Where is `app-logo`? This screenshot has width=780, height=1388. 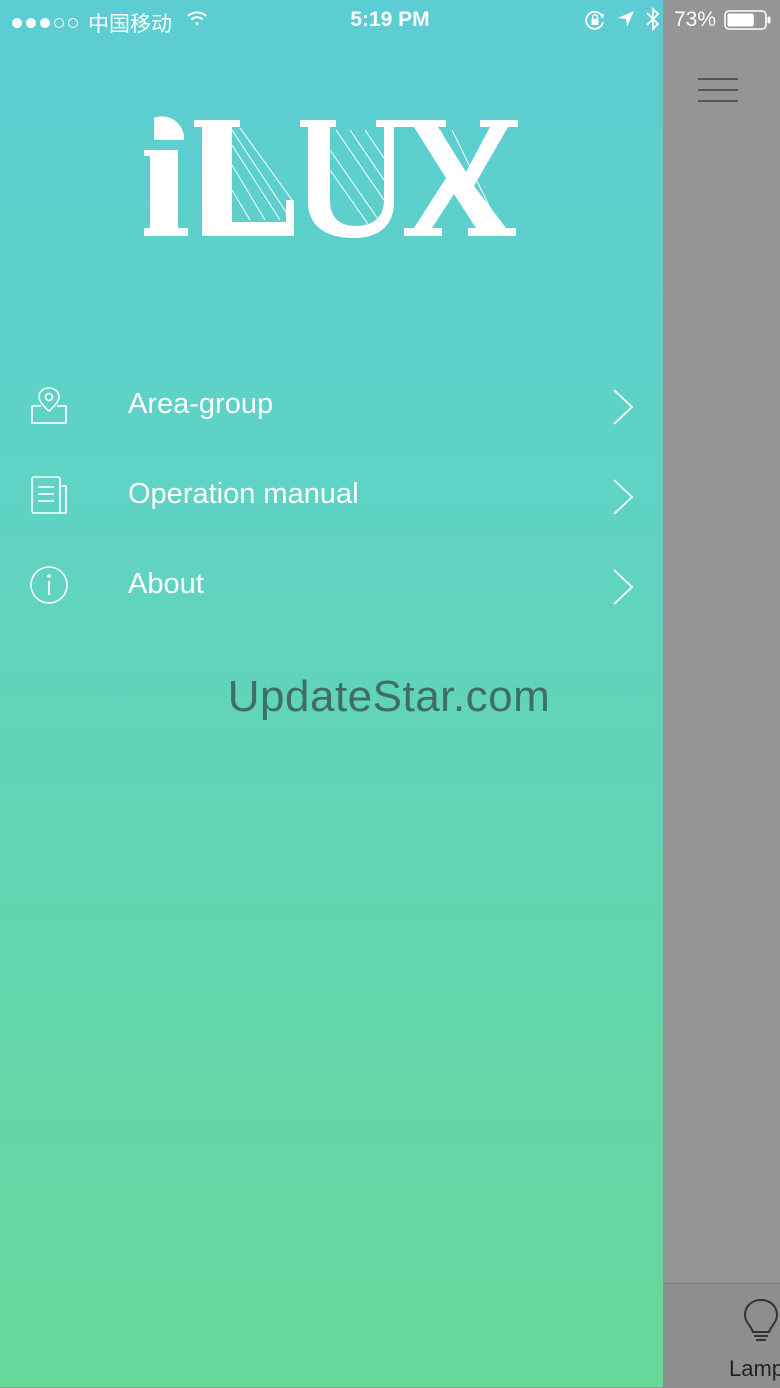 app-logo is located at coordinates (331, 177).